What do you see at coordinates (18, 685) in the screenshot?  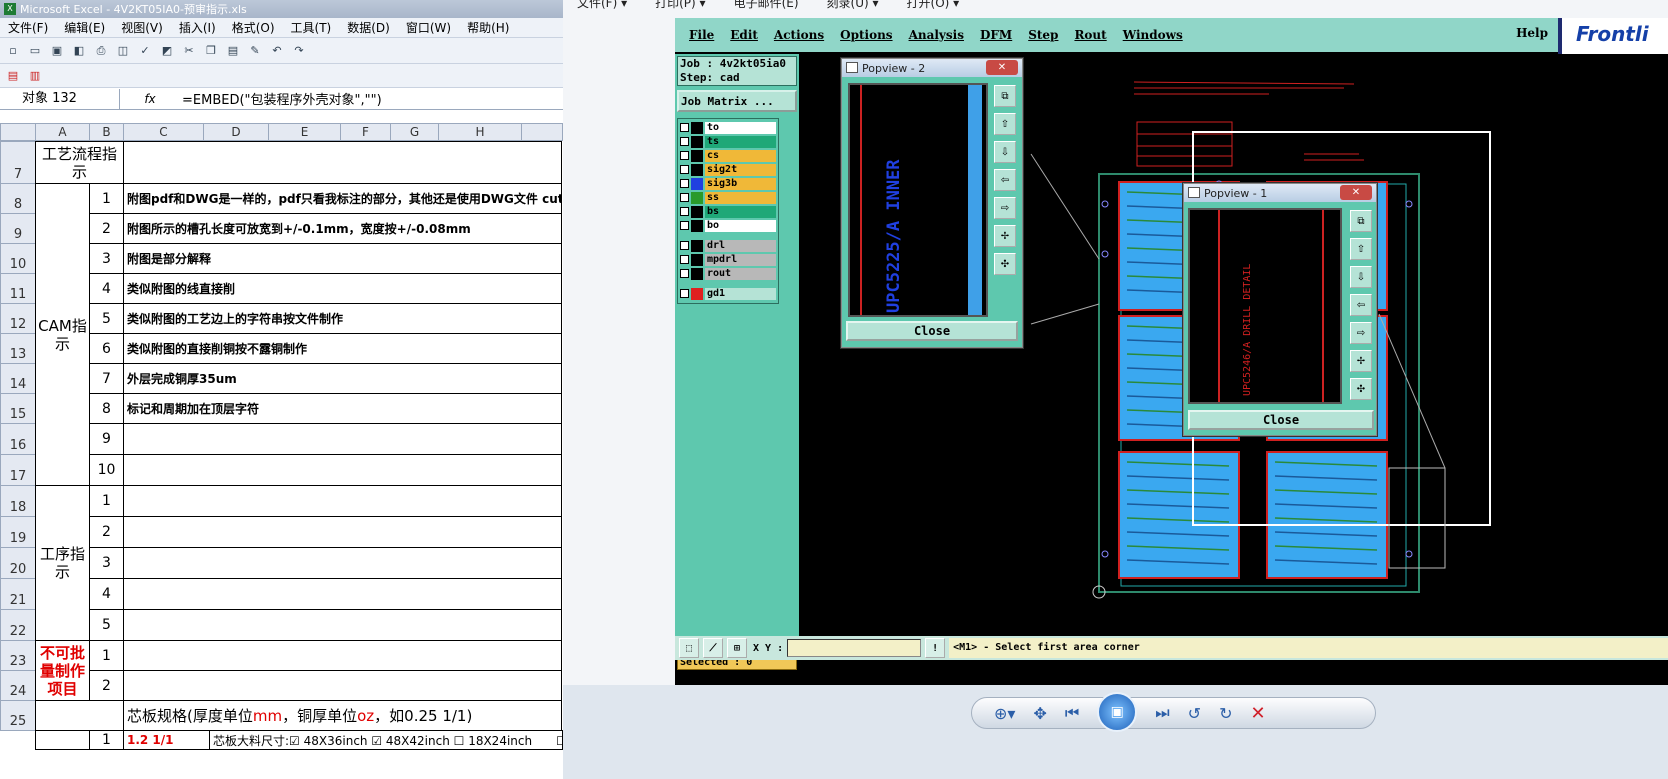 I see `row-header: 24` at bounding box center [18, 685].